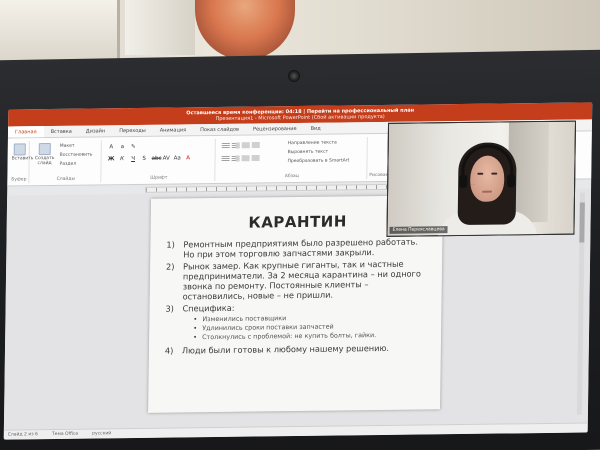  I want to click on spacing-icon: AV, so click(166, 159).